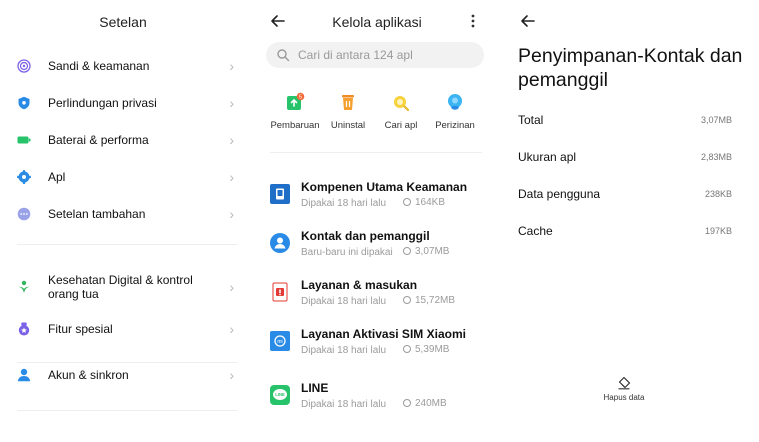 The height and width of the screenshot is (442, 759). I want to click on storage-value: 2,83MB, so click(716, 157).